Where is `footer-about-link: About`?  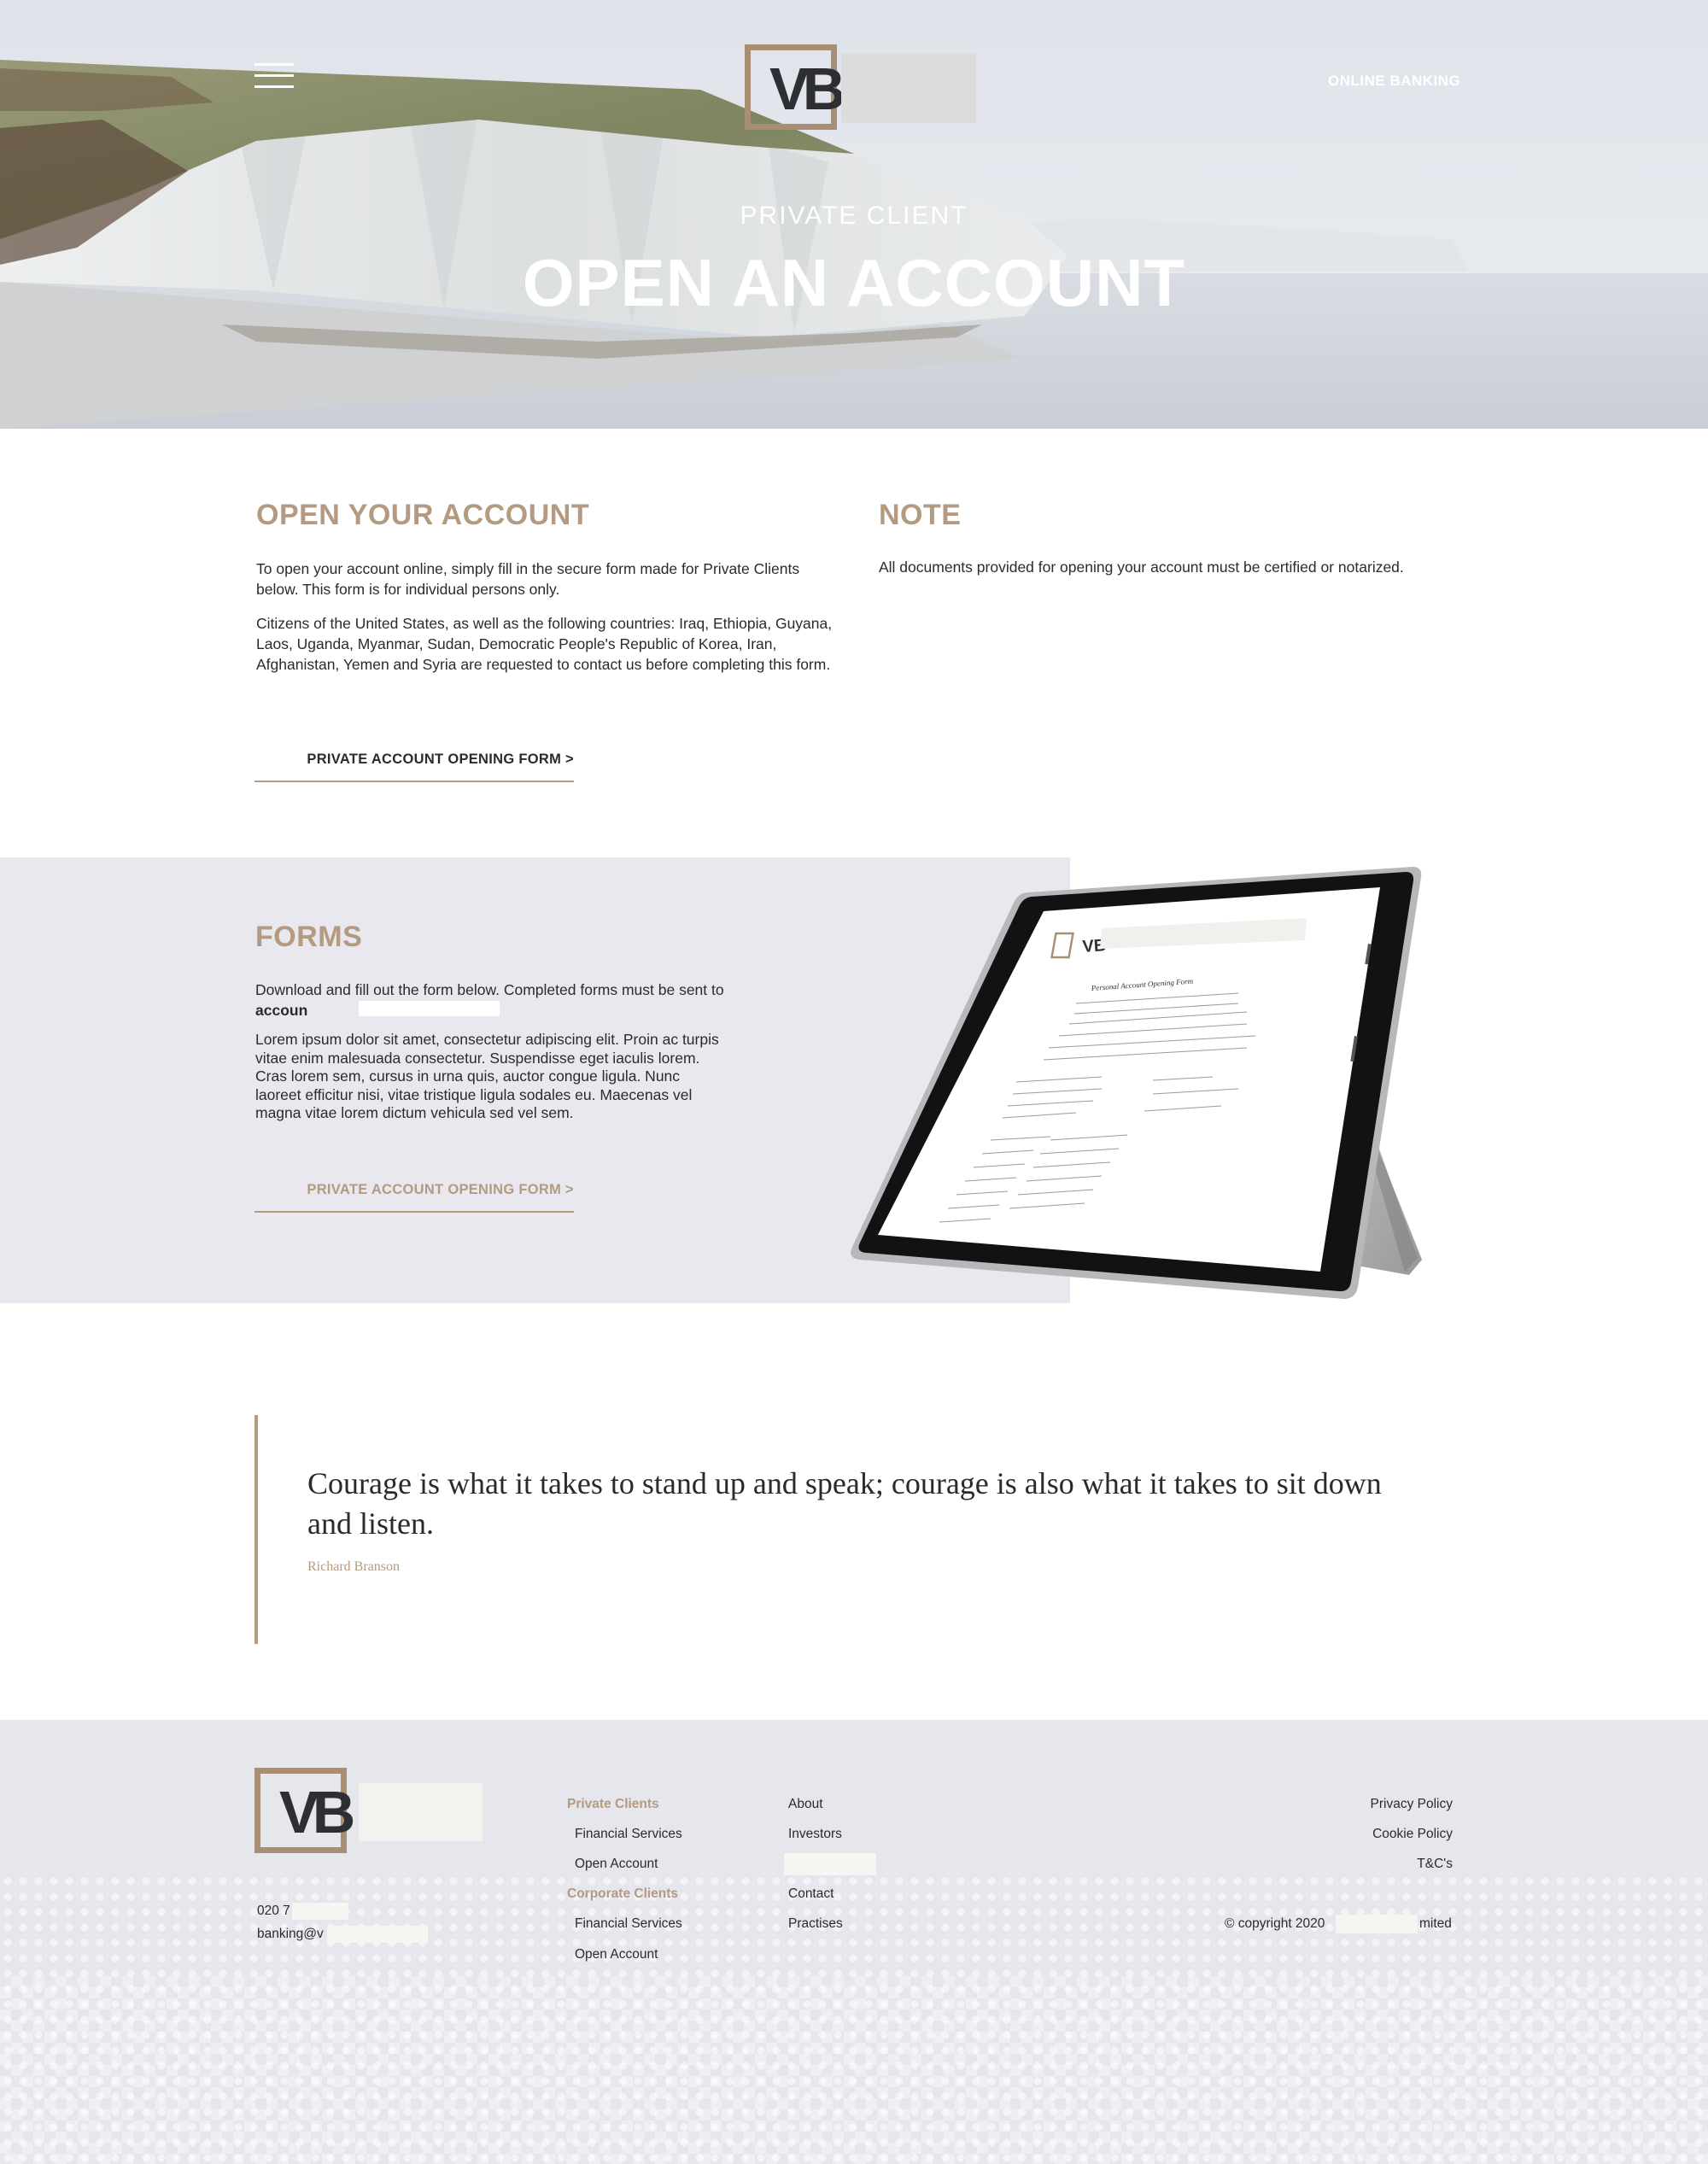
footer-about-link: About is located at coordinates (805, 1804).